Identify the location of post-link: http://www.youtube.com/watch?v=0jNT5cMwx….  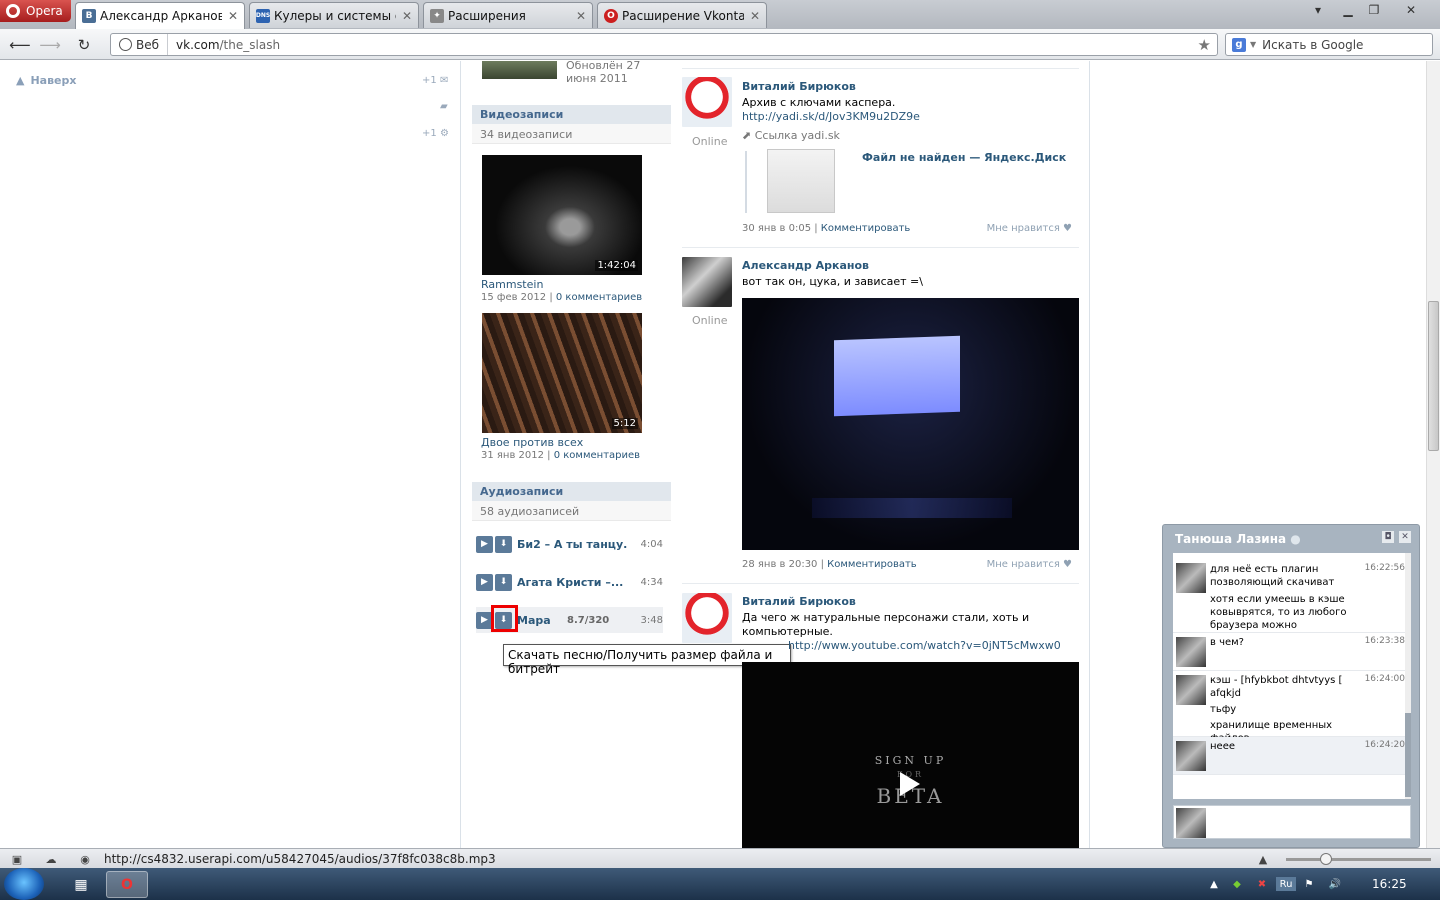
(924, 645).